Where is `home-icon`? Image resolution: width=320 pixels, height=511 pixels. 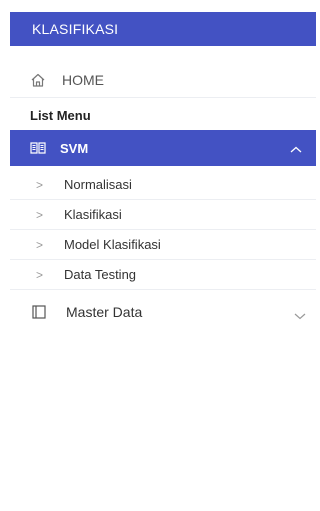
home-icon is located at coordinates (39, 80).